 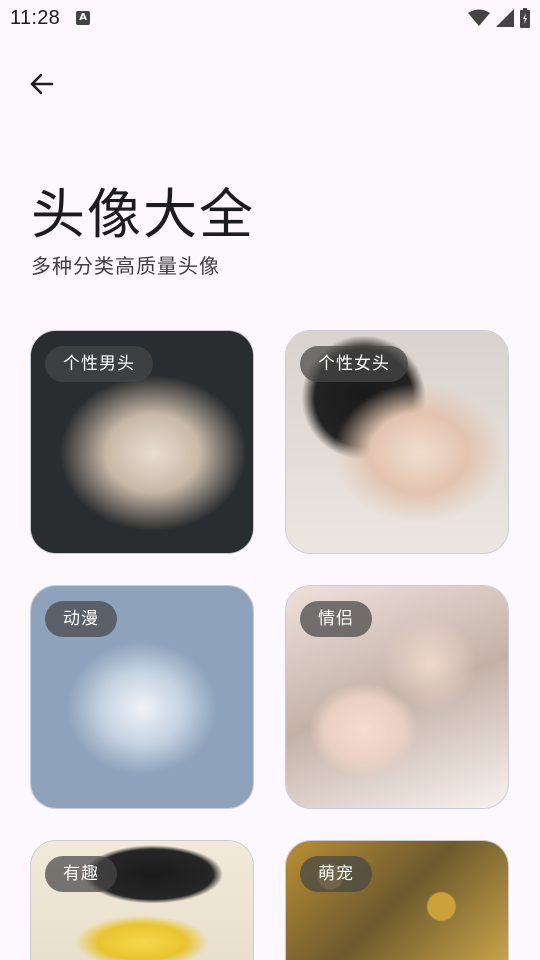 What do you see at coordinates (83, 18) in the screenshot?
I see `notification-icon: A` at bounding box center [83, 18].